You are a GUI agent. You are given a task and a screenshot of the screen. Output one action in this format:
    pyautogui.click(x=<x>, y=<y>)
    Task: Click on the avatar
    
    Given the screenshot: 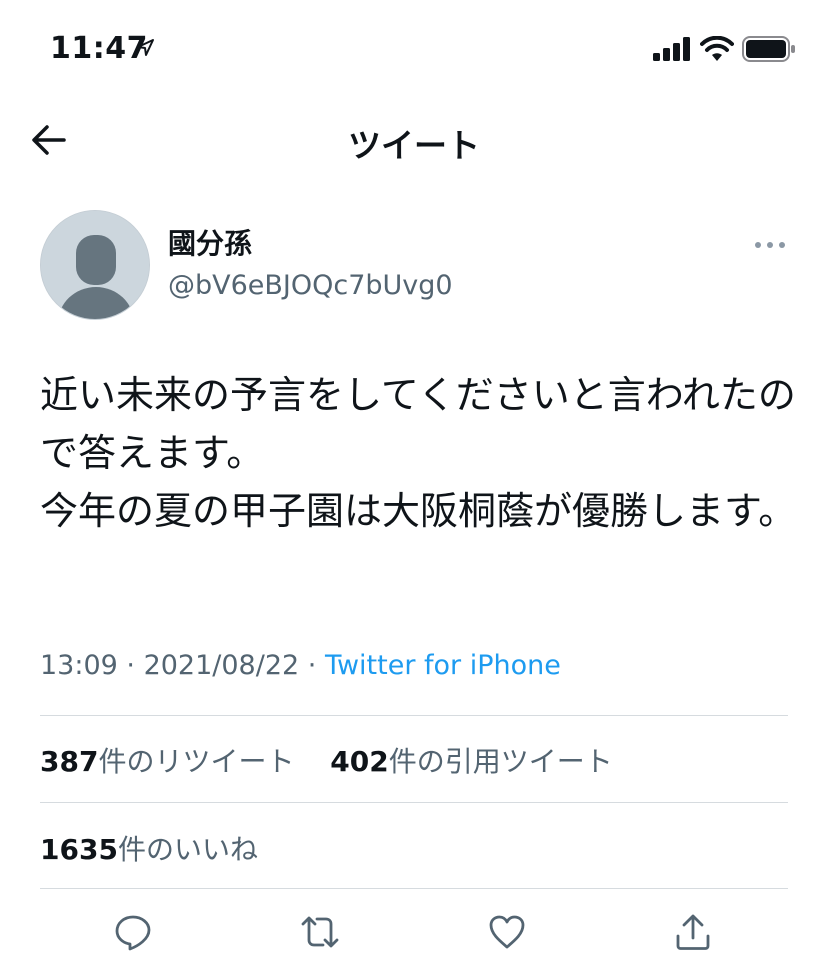 What is the action you would take?
    pyautogui.click(x=95, y=265)
    